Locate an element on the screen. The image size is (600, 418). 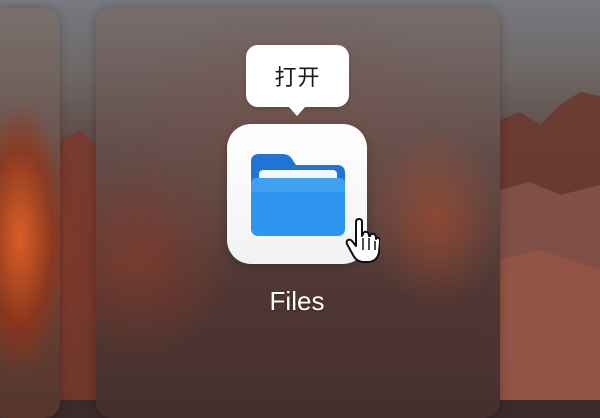
tooltip-text: 打开 is located at coordinates (297, 78).